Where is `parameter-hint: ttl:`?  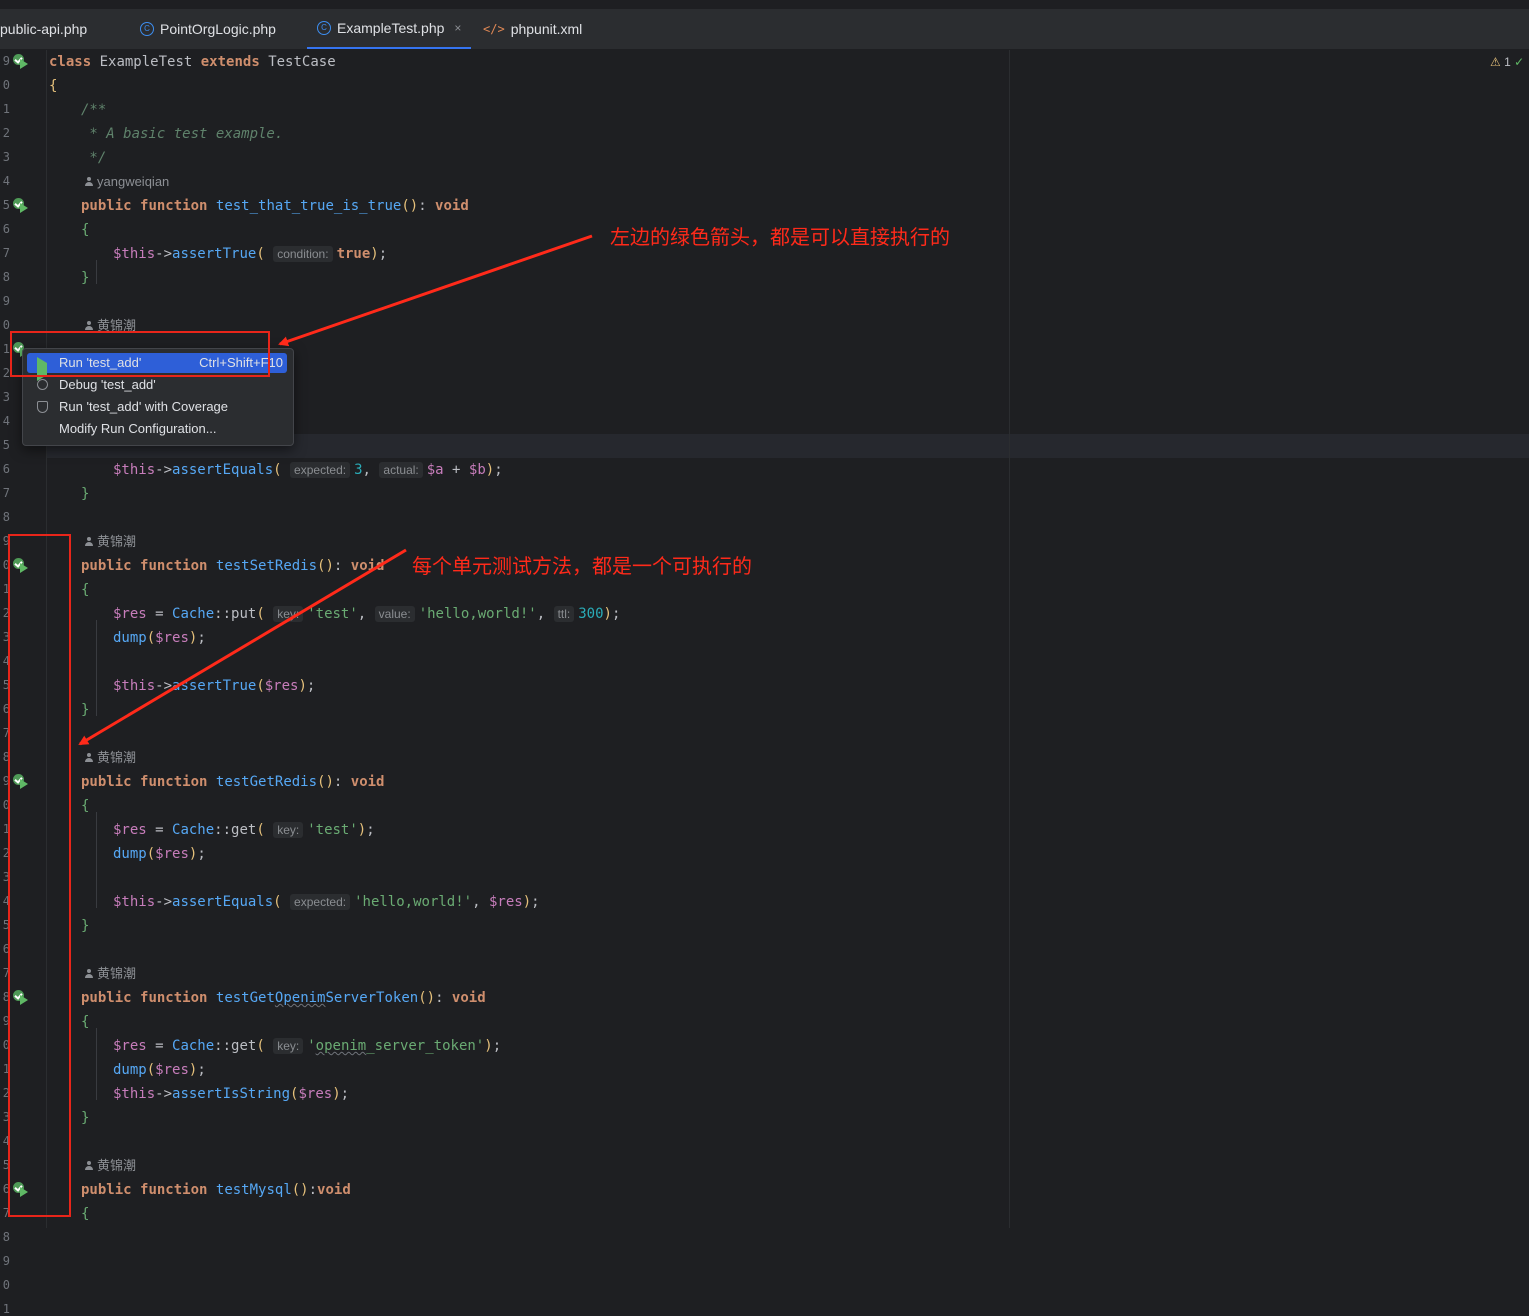
parameter-hint: ttl: is located at coordinates (564, 614).